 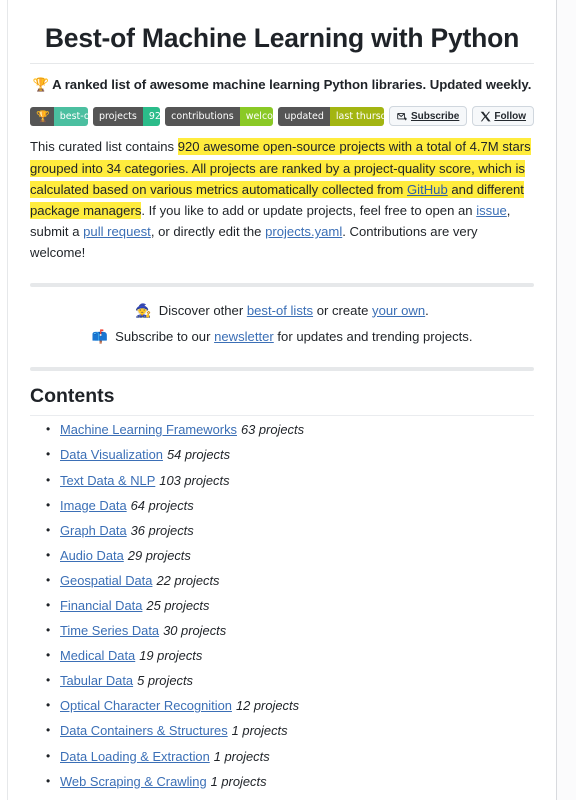 I want to click on badge-contributions: contributions welcome, so click(x=219, y=116).